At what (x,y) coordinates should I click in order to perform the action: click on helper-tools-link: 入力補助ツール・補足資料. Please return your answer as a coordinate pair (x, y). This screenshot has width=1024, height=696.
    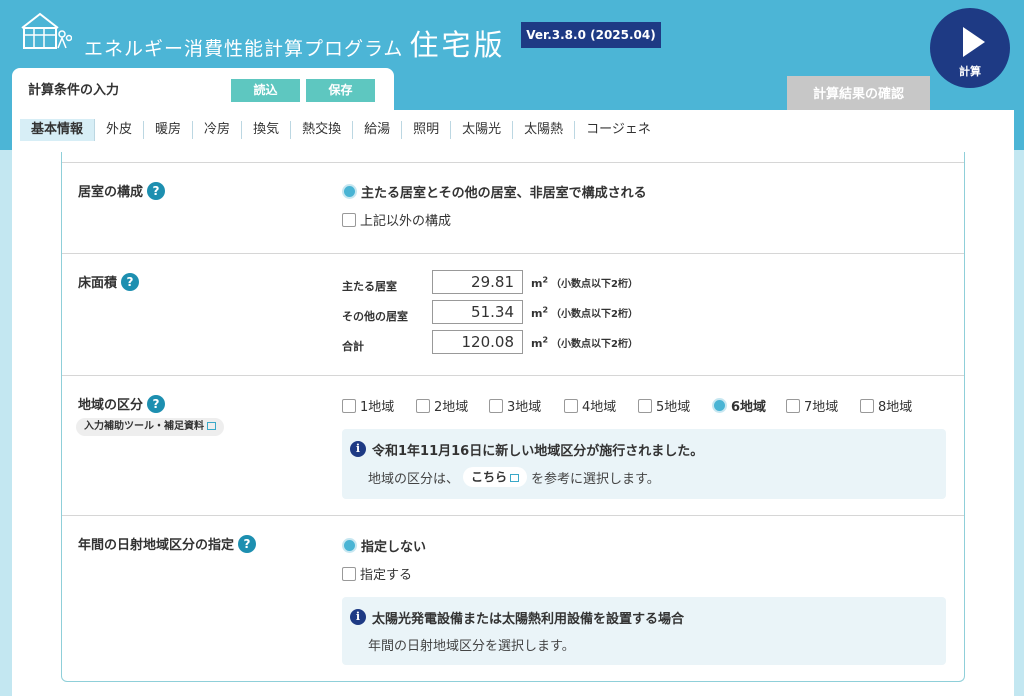
    Looking at the image, I should click on (150, 427).